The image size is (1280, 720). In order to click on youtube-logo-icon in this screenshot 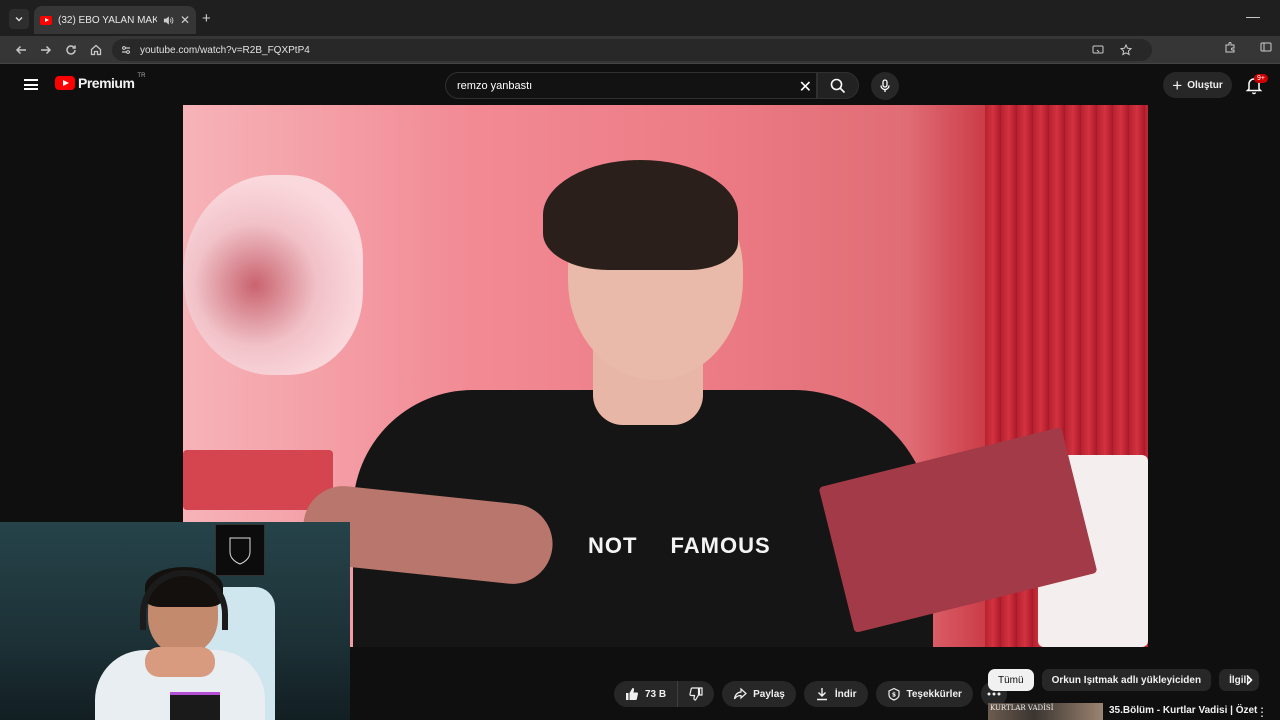, I will do `click(65, 83)`.